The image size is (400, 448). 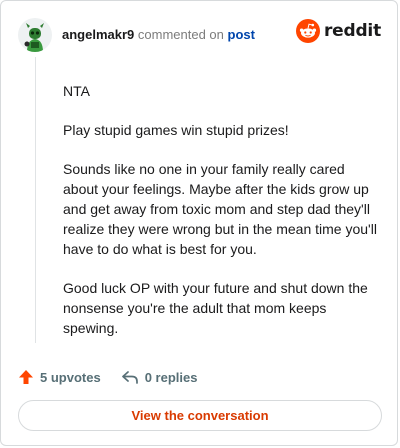 I want to click on action-text: commented on, so click(x=180, y=34).